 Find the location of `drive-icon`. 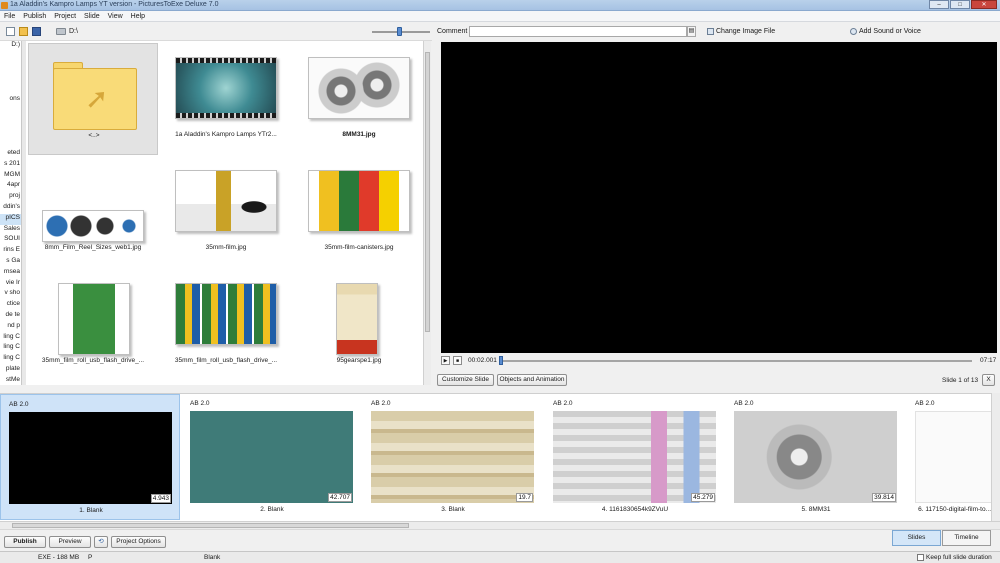

drive-icon is located at coordinates (61, 31).